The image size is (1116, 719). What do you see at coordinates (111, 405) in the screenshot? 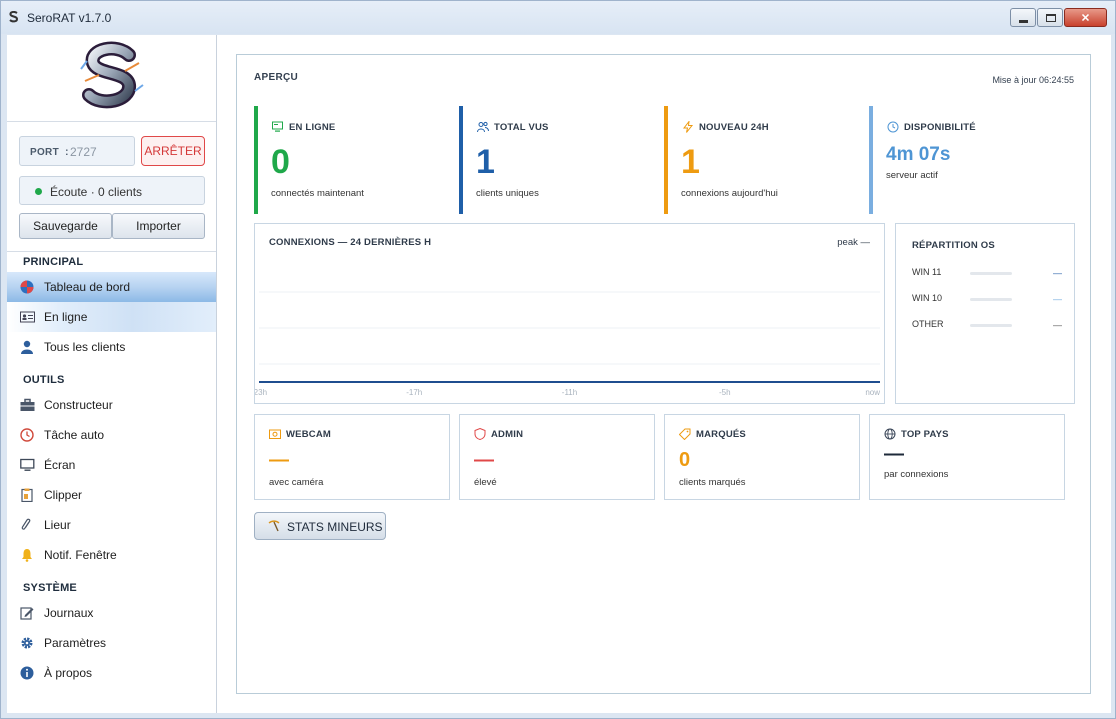
I see `nav-builder: Constructeur` at bounding box center [111, 405].